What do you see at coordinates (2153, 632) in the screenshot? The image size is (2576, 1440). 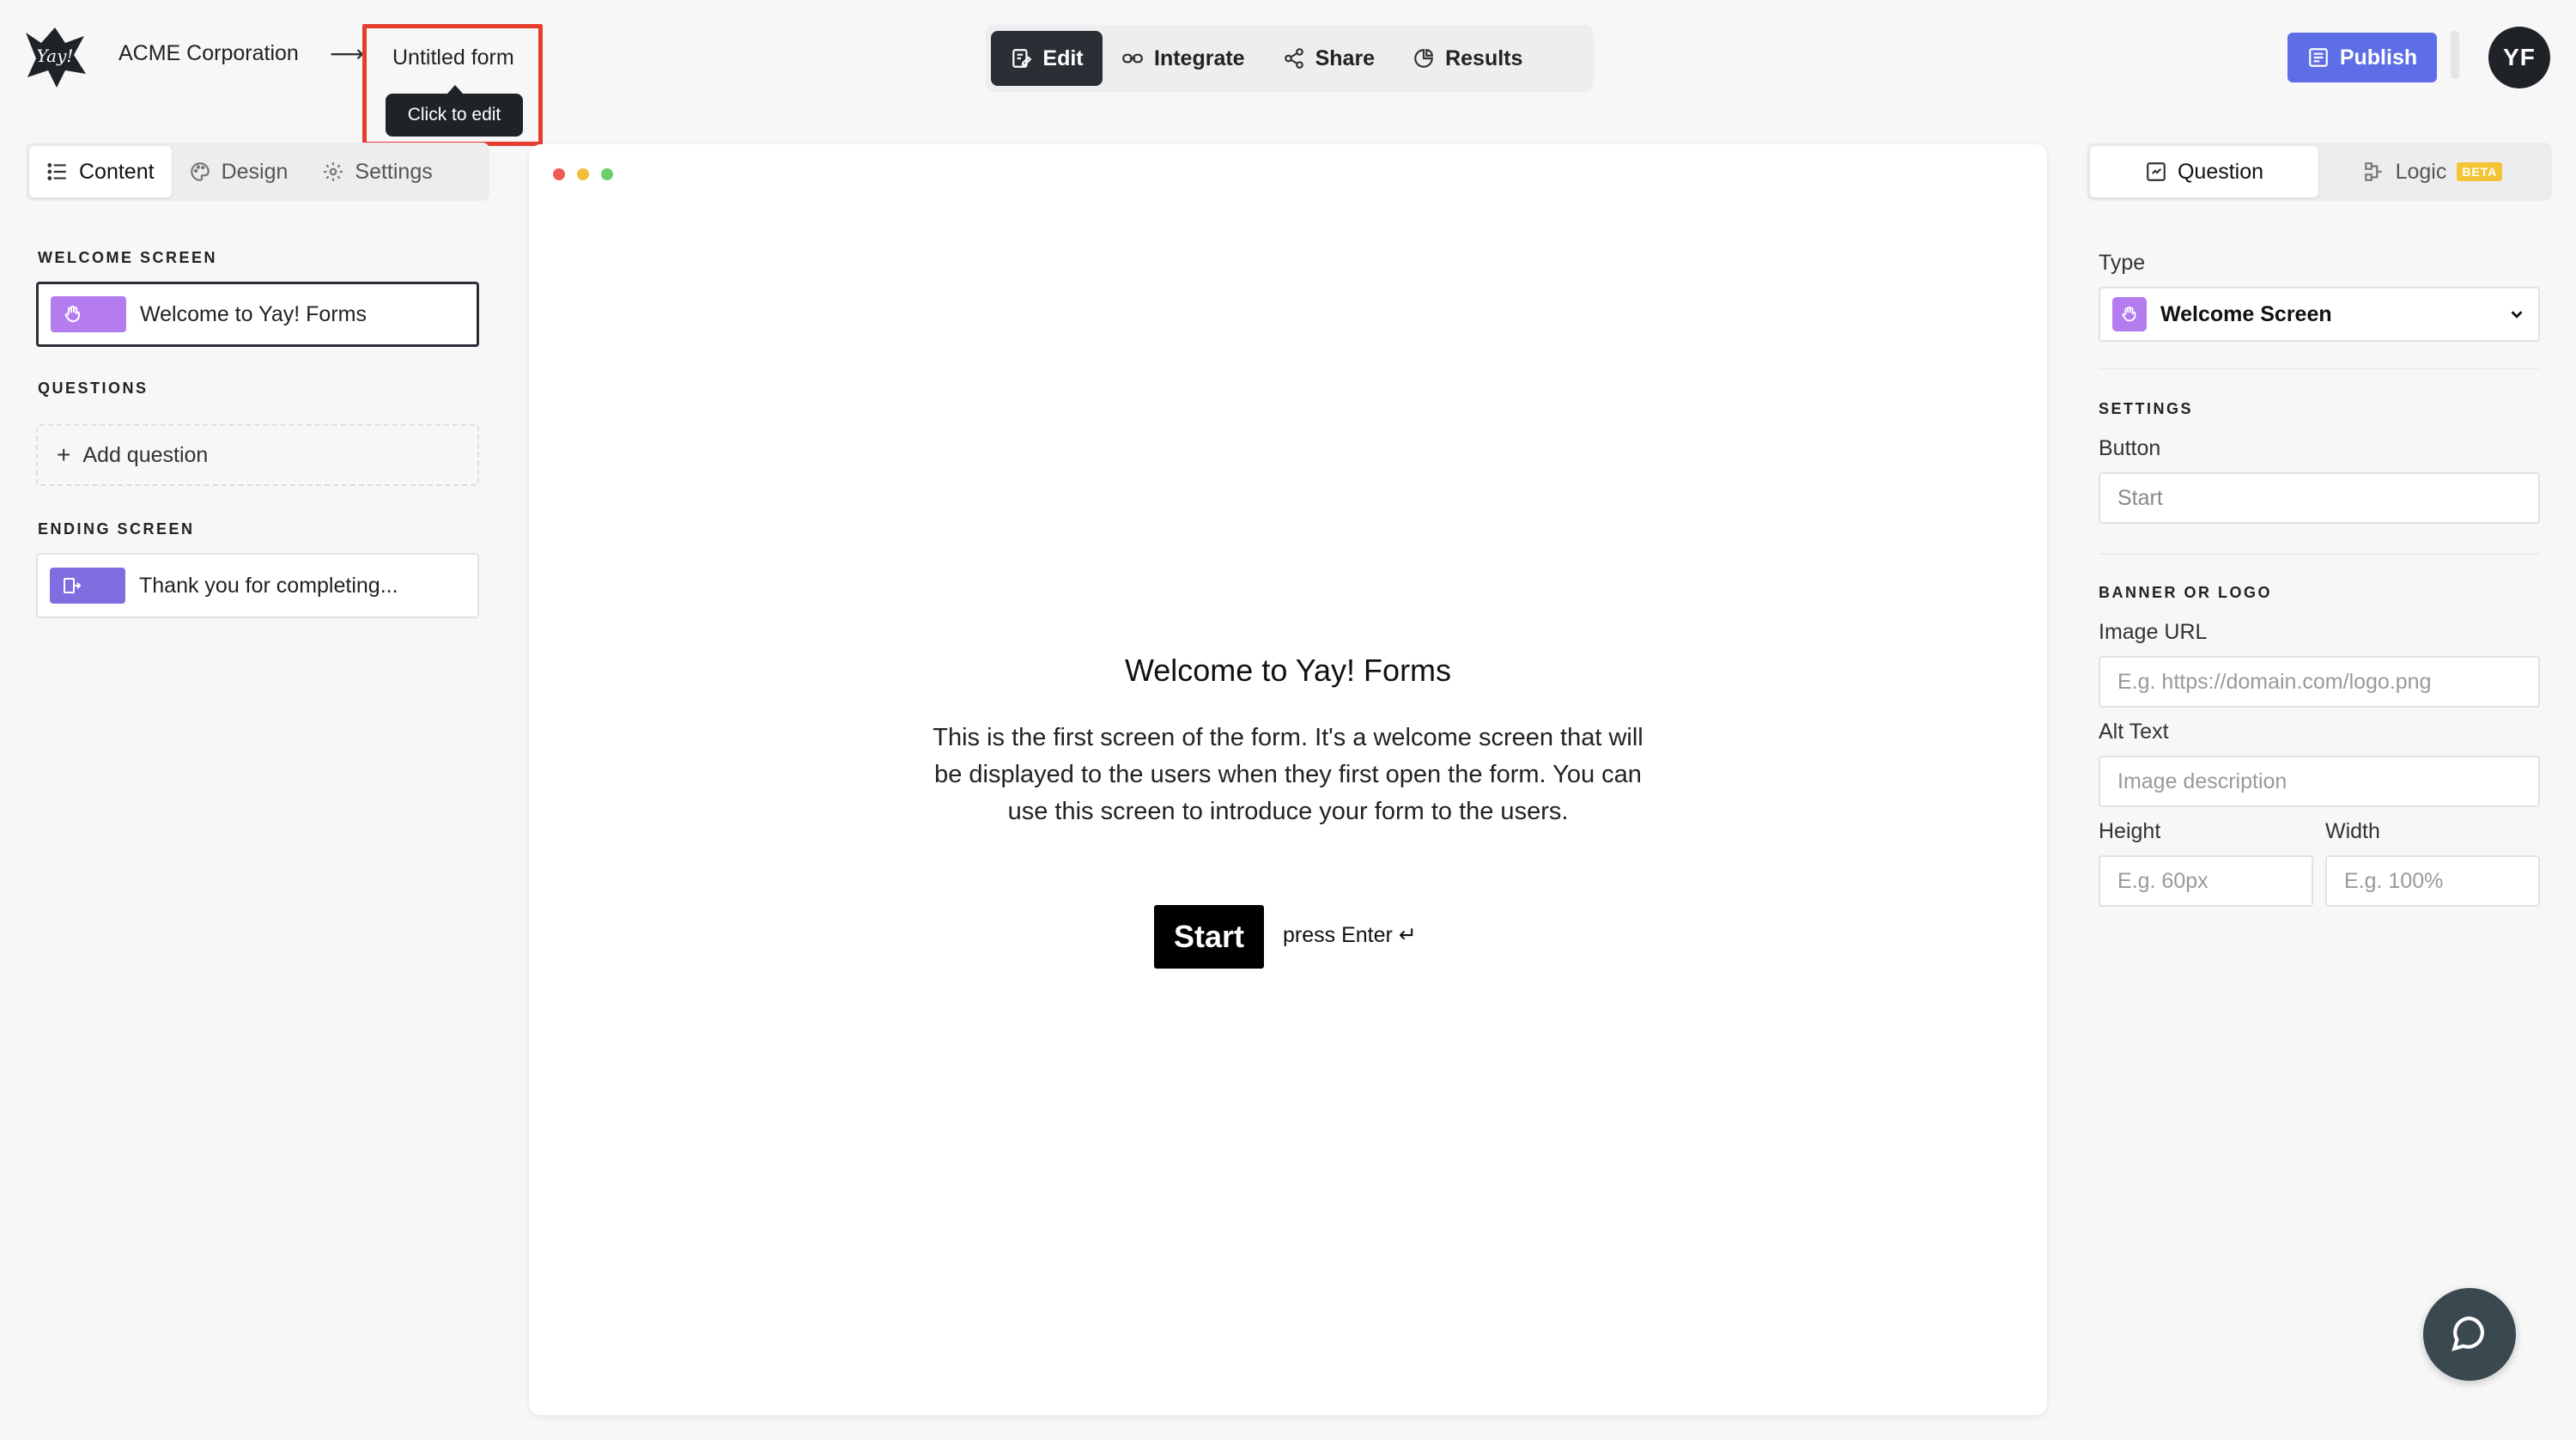 I see `image-url-label: Image URL` at bounding box center [2153, 632].